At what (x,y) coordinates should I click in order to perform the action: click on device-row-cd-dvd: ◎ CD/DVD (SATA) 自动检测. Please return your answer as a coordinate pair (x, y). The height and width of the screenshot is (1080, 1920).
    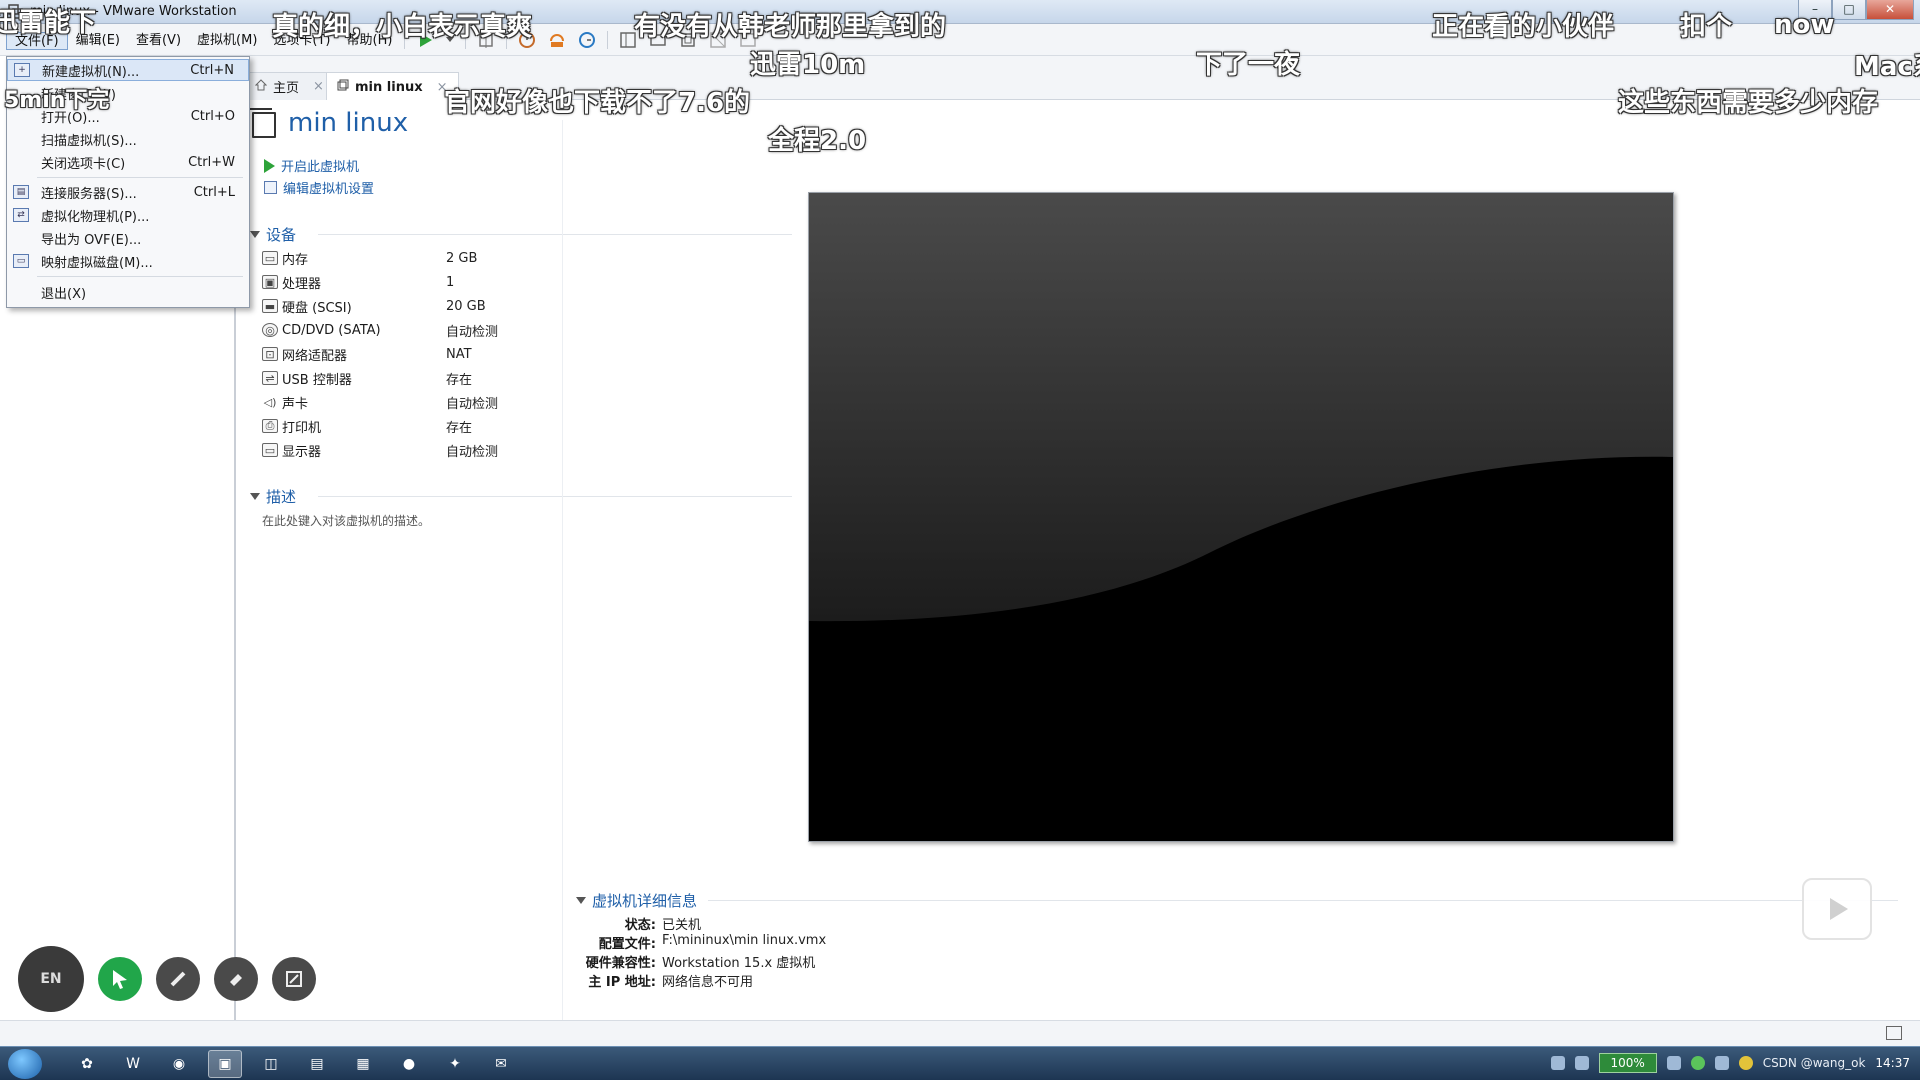
    Looking at the image, I should click on (412, 330).